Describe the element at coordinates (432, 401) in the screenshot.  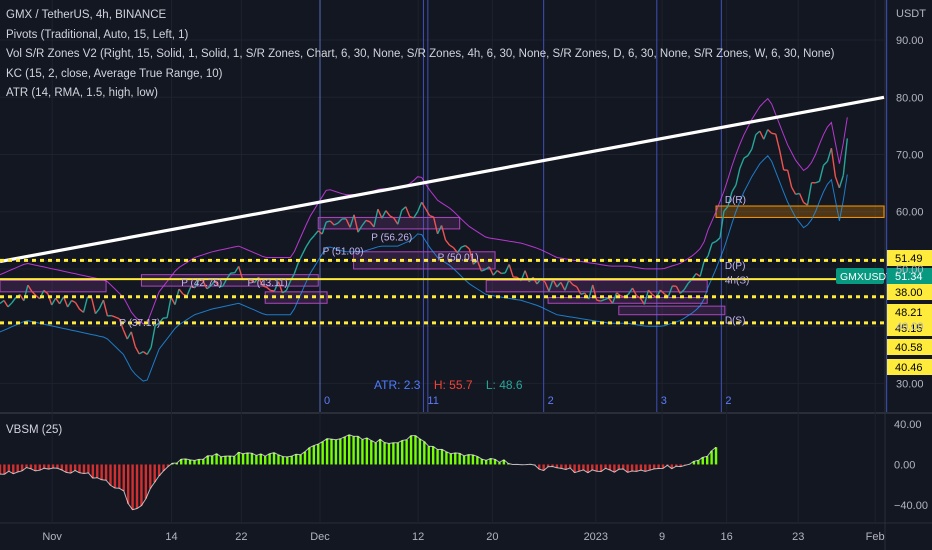
I see `session-label: 11` at that location.